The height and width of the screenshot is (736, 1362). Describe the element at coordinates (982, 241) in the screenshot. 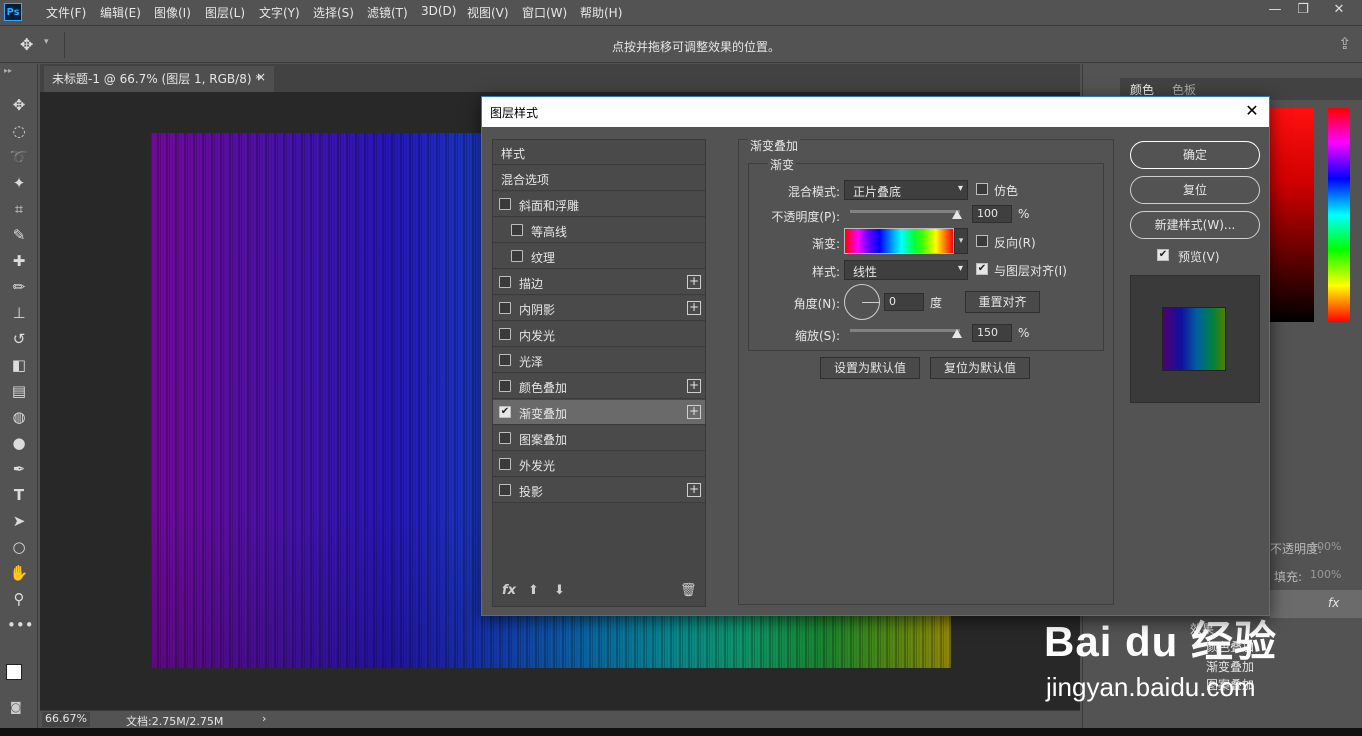

I see `reverse-checkbox` at that location.